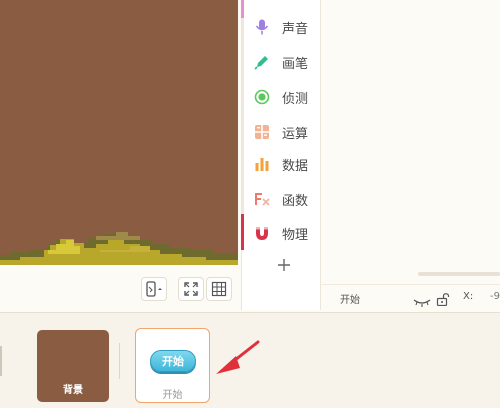 The height and width of the screenshot is (408, 500). What do you see at coordinates (295, 235) in the screenshot?
I see `category-label: 物理` at bounding box center [295, 235].